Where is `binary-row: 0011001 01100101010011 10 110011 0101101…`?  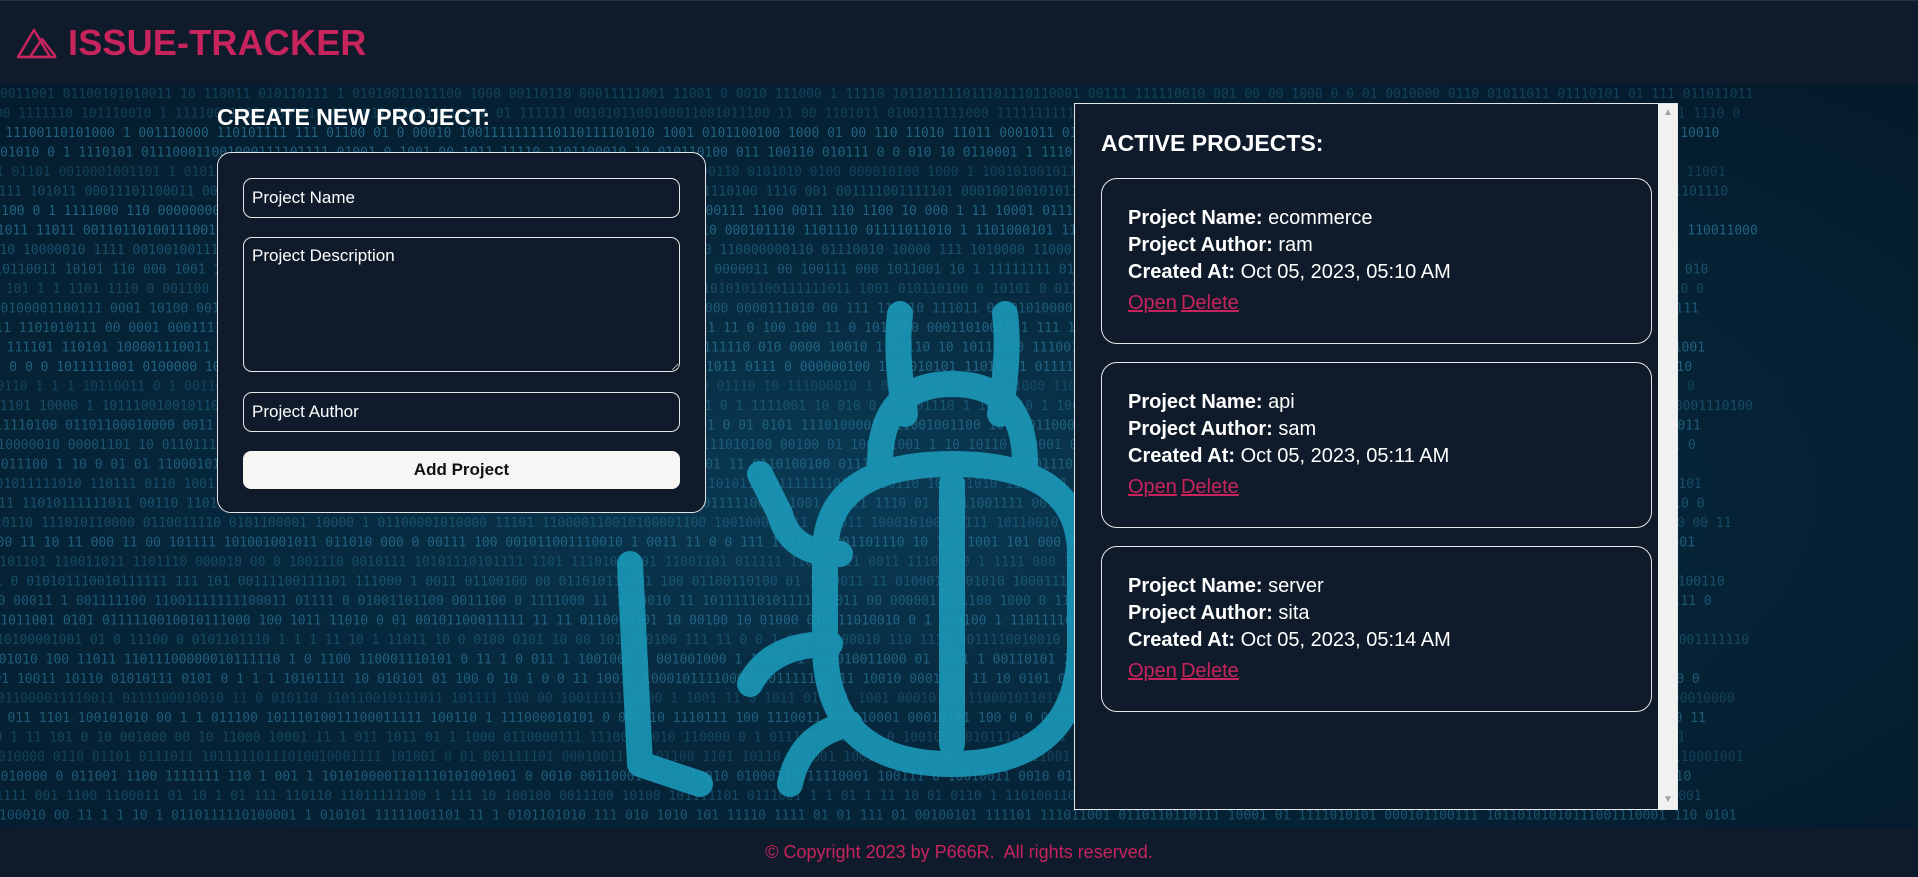 binary-row: 0011001 01100101010011 10 110011 0101101… is located at coordinates (876, 94).